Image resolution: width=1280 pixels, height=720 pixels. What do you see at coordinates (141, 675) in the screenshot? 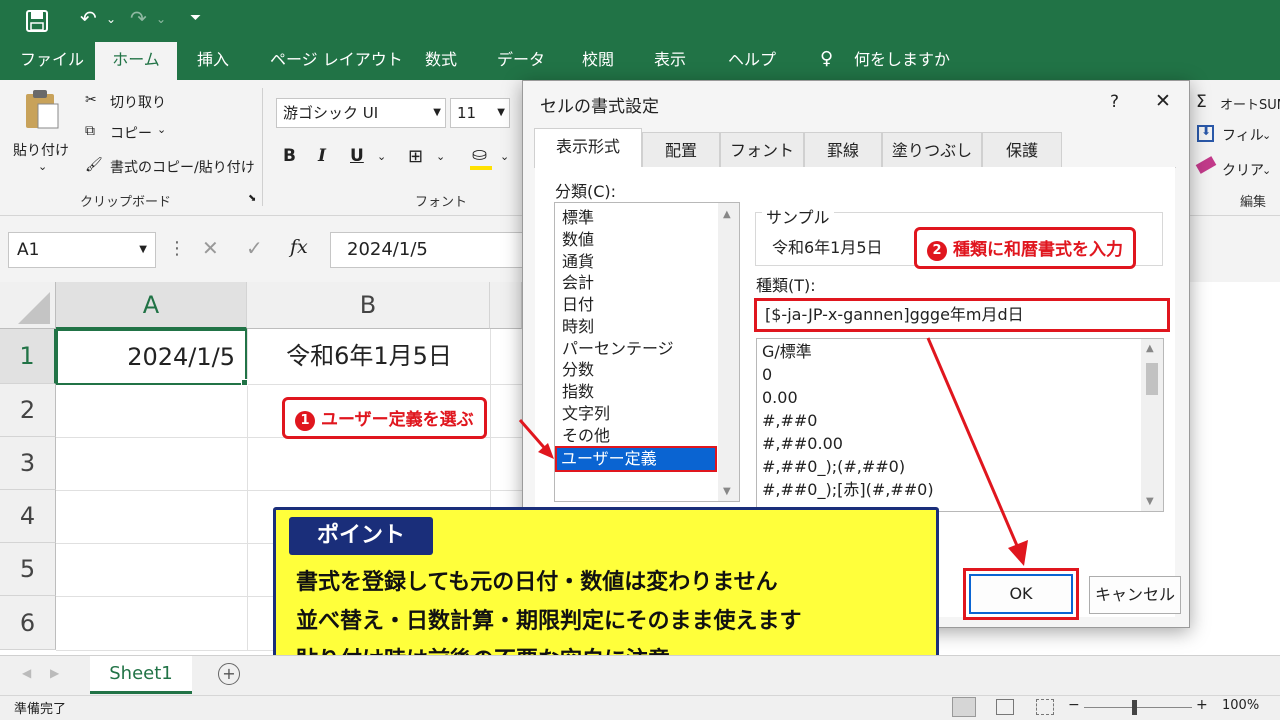
I see `sheet-tab-sheet1: Sheet1` at bounding box center [141, 675].